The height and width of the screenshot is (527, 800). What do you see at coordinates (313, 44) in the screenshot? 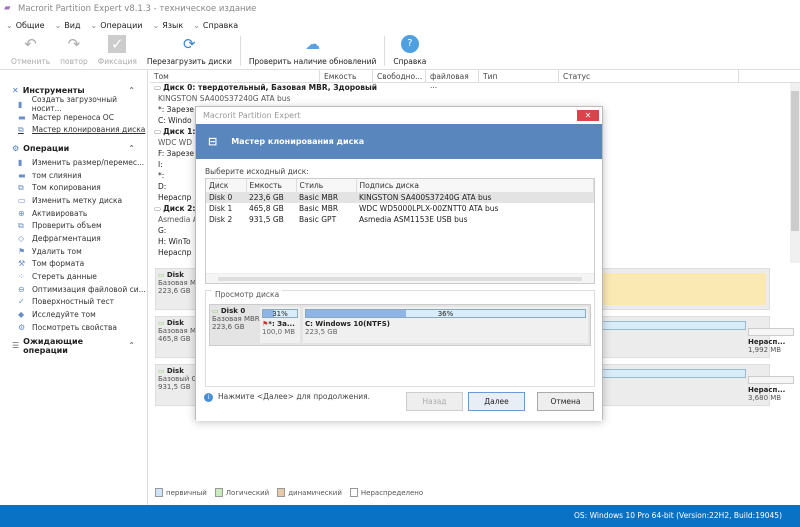
I see `cloud-upload-icon: ☁` at bounding box center [313, 44].